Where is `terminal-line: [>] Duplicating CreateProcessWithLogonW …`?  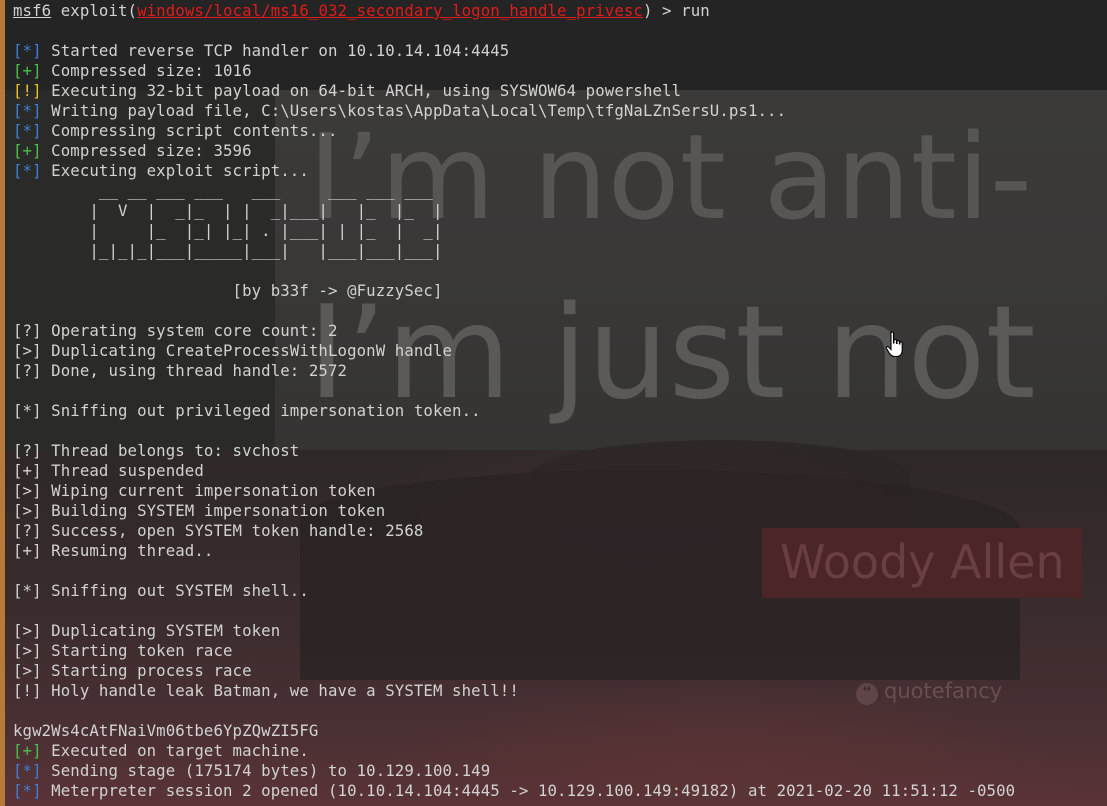
terminal-line: [>] Duplicating CreateProcessWithLogonW … is located at coordinates (232, 351).